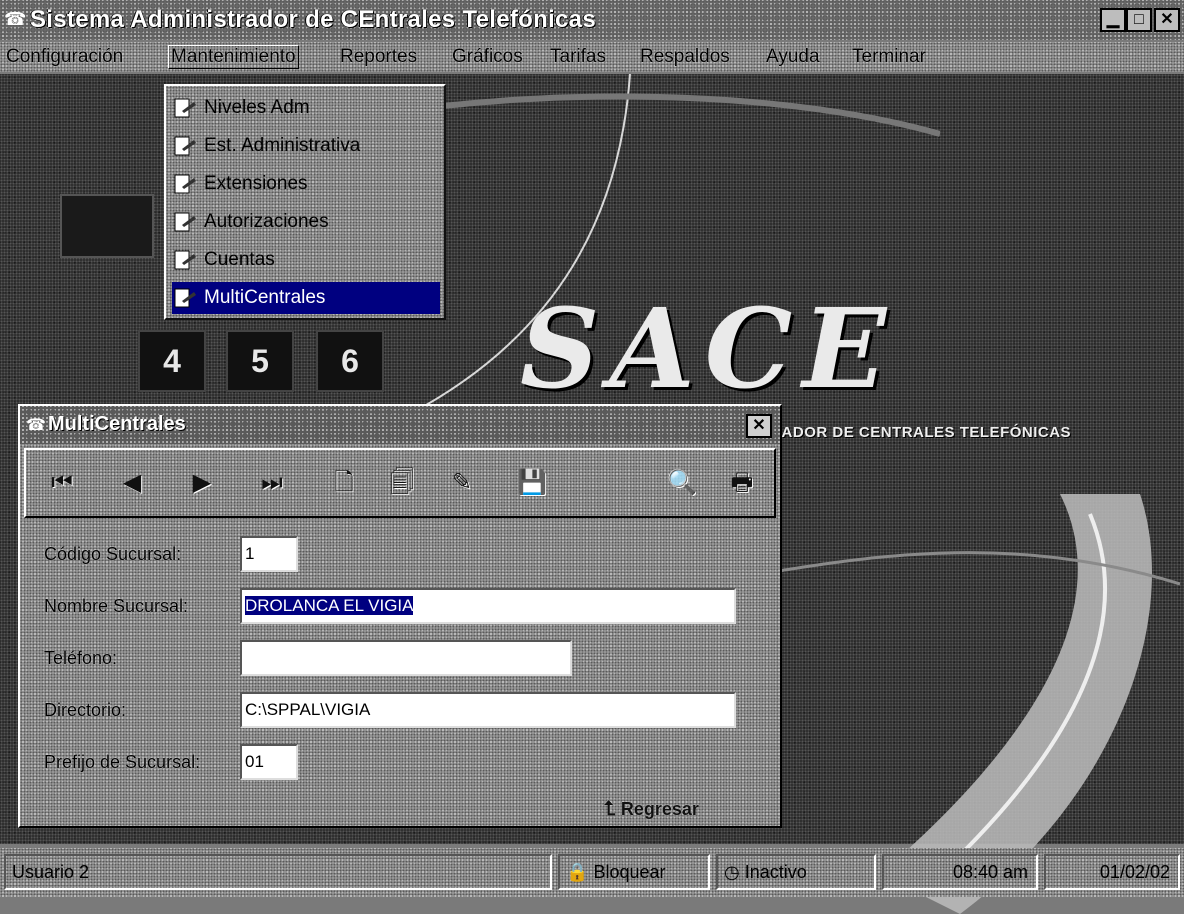  Describe the element at coordinates (282, 145) in the screenshot. I see `menu-item-label: Est. Administrativa` at that location.